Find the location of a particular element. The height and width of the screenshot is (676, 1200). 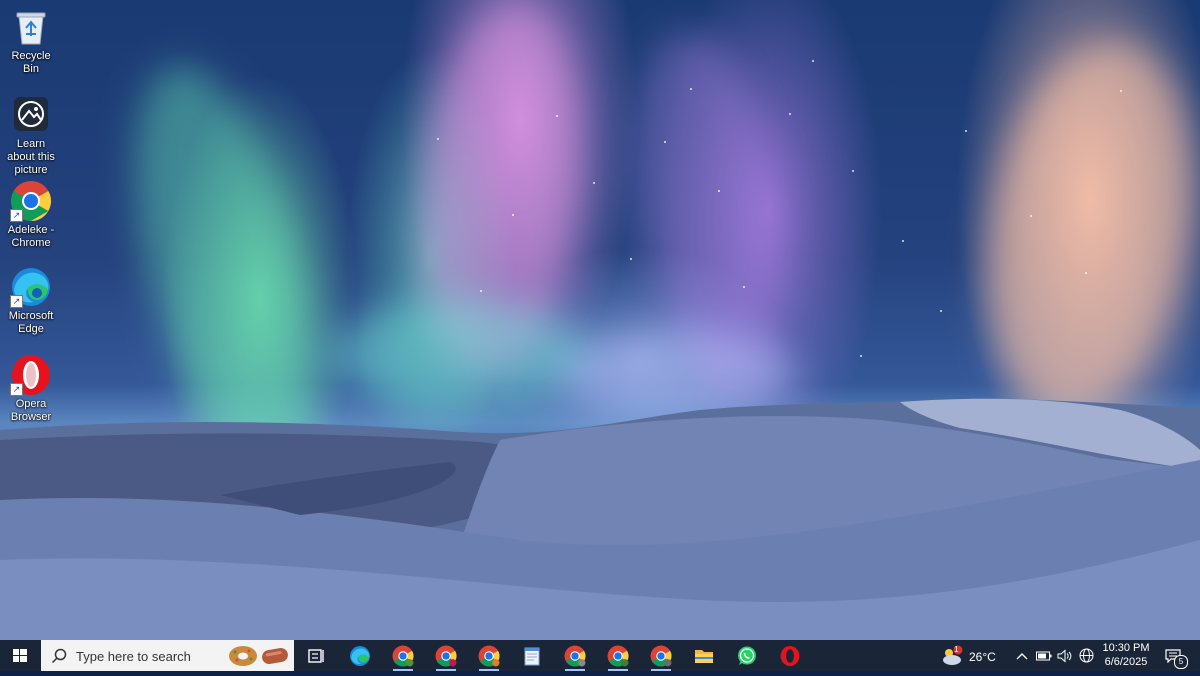

recycle-bin-label: Recycle Bin is located at coordinates (31, 62).